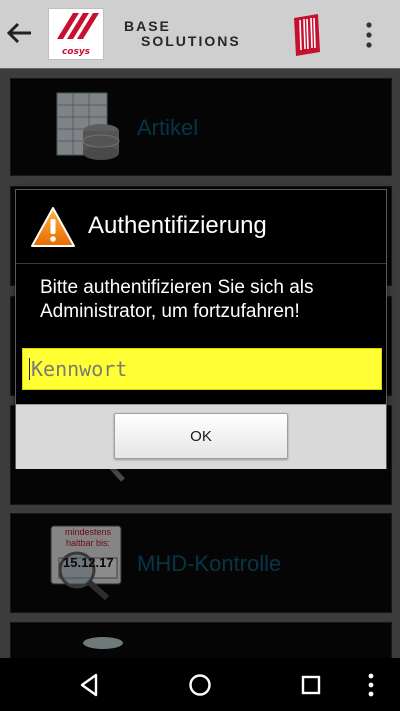 This screenshot has height=711, width=400. I want to click on system-nav-bar, so click(200, 684).